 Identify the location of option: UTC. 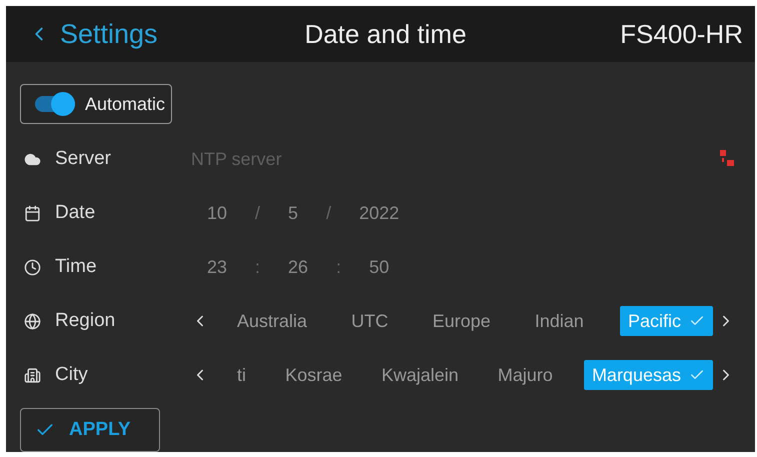
(369, 321).